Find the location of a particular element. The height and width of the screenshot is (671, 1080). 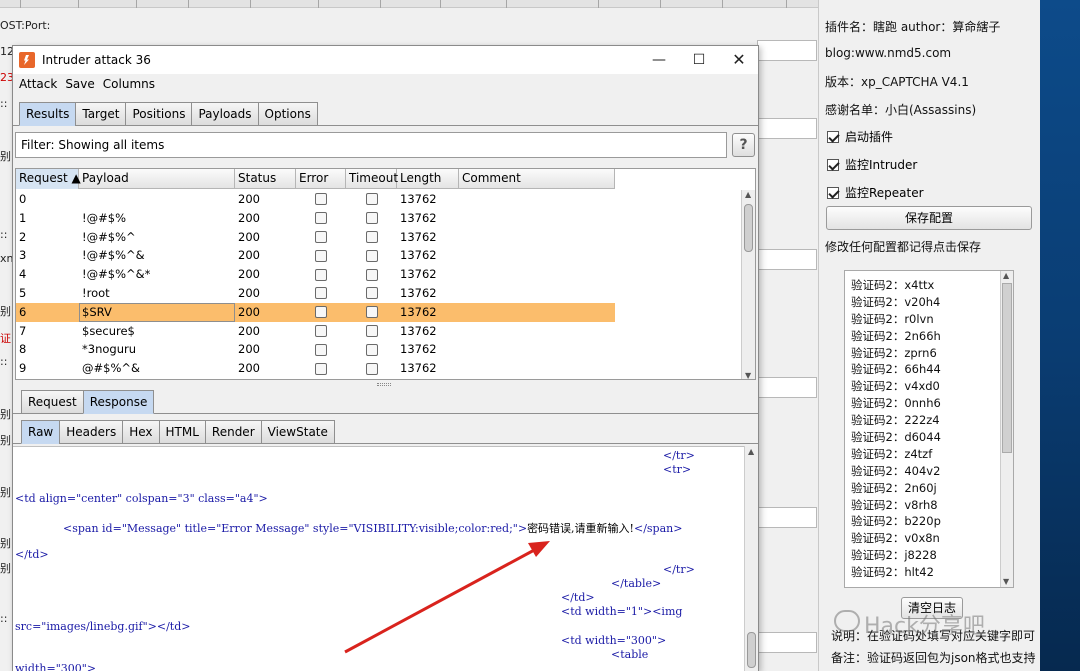

cell-request: 8 is located at coordinates (23, 349).